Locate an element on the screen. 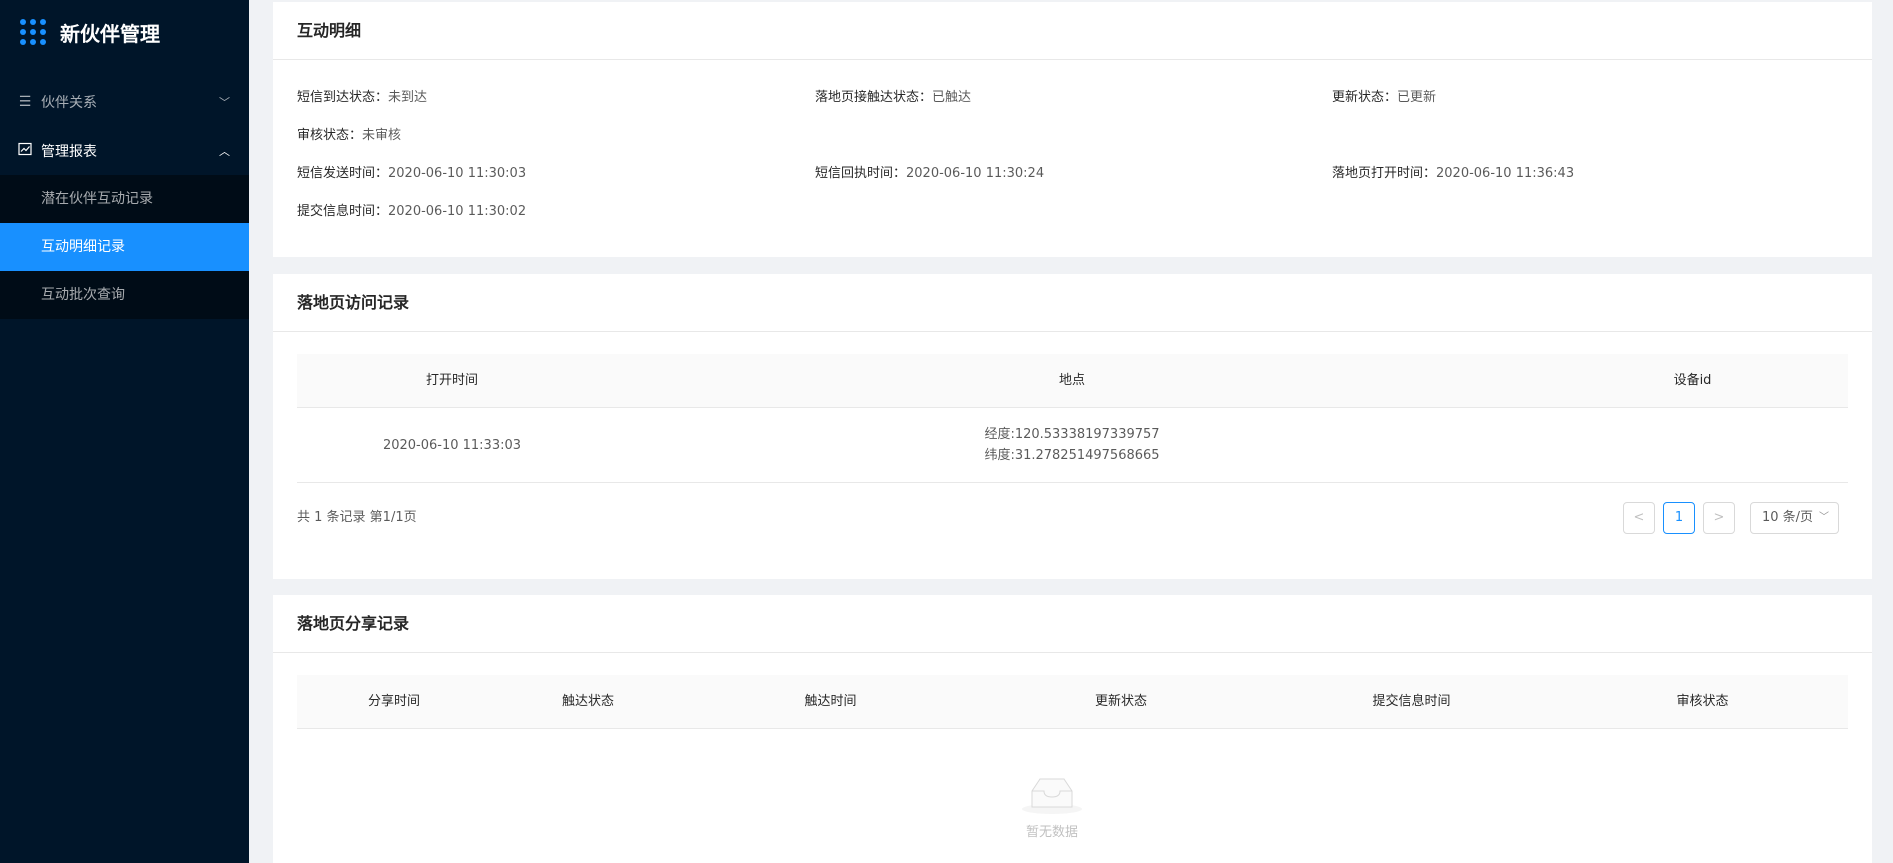 The width and height of the screenshot is (1893, 863). sidebar-item-interaction-detail-records: 互动明细记录 is located at coordinates (124, 247).